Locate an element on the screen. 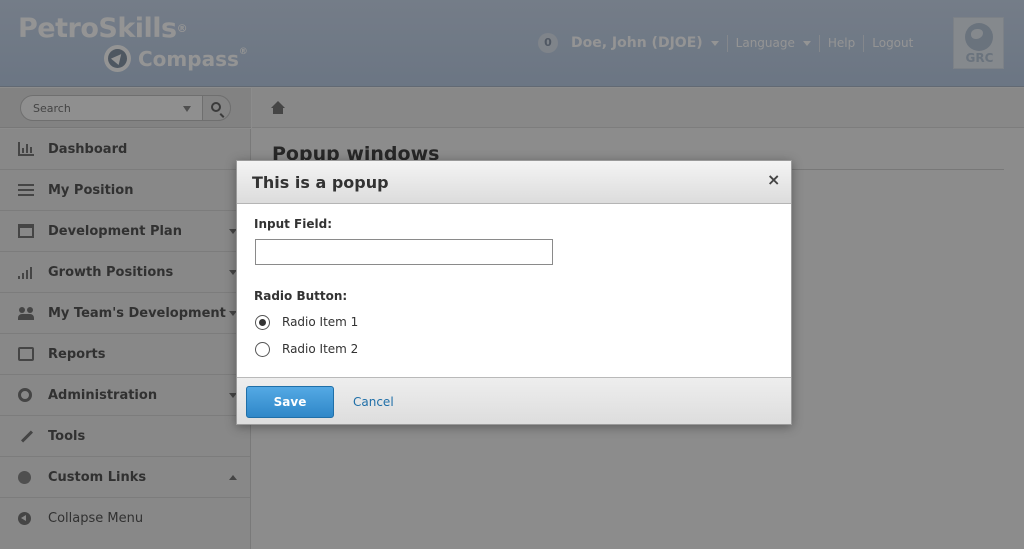 Image resolution: width=1024 pixels, height=549 pixels. cancel-link: Cancel is located at coordinates (373, 402).